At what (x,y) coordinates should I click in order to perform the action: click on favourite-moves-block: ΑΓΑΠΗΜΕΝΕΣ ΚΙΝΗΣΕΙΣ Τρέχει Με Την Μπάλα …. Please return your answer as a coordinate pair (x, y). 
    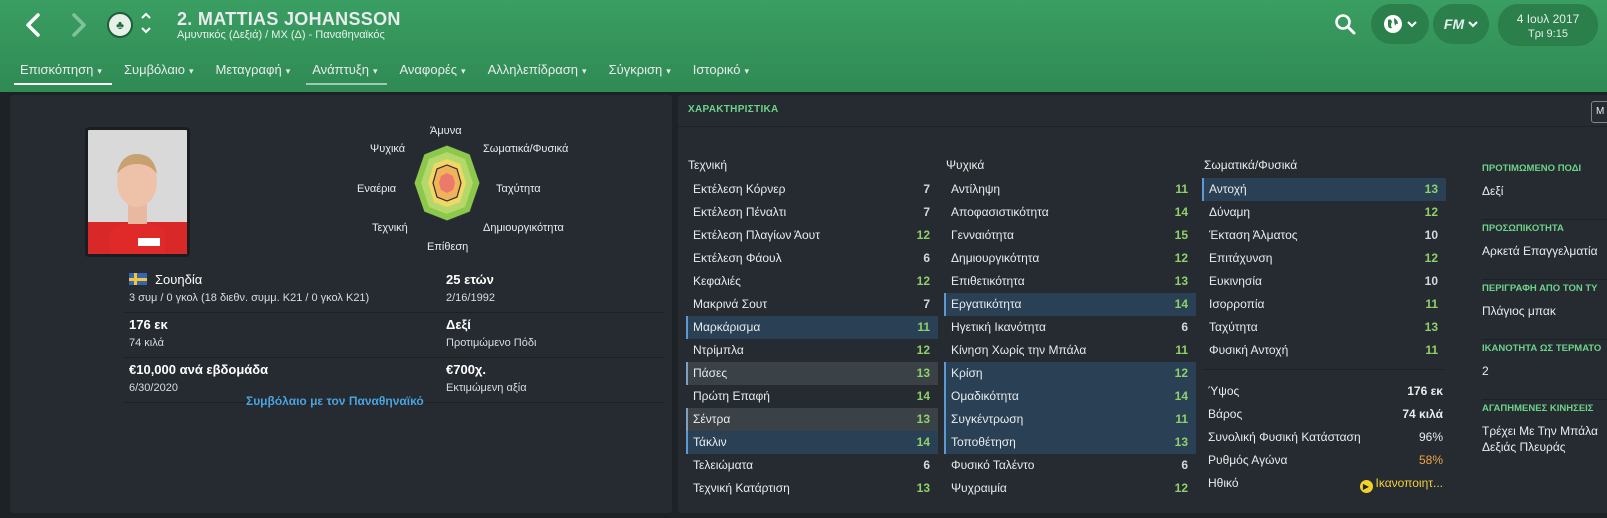
    Looking at the image, I should click on (1540, 428).